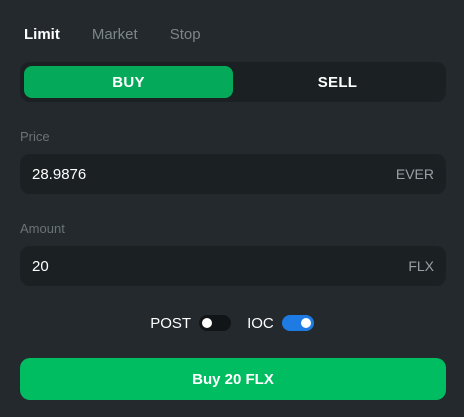  Describe the element at coordinates (421, 266) in the screenshot. I see `amount-unit: FLX` at that location.